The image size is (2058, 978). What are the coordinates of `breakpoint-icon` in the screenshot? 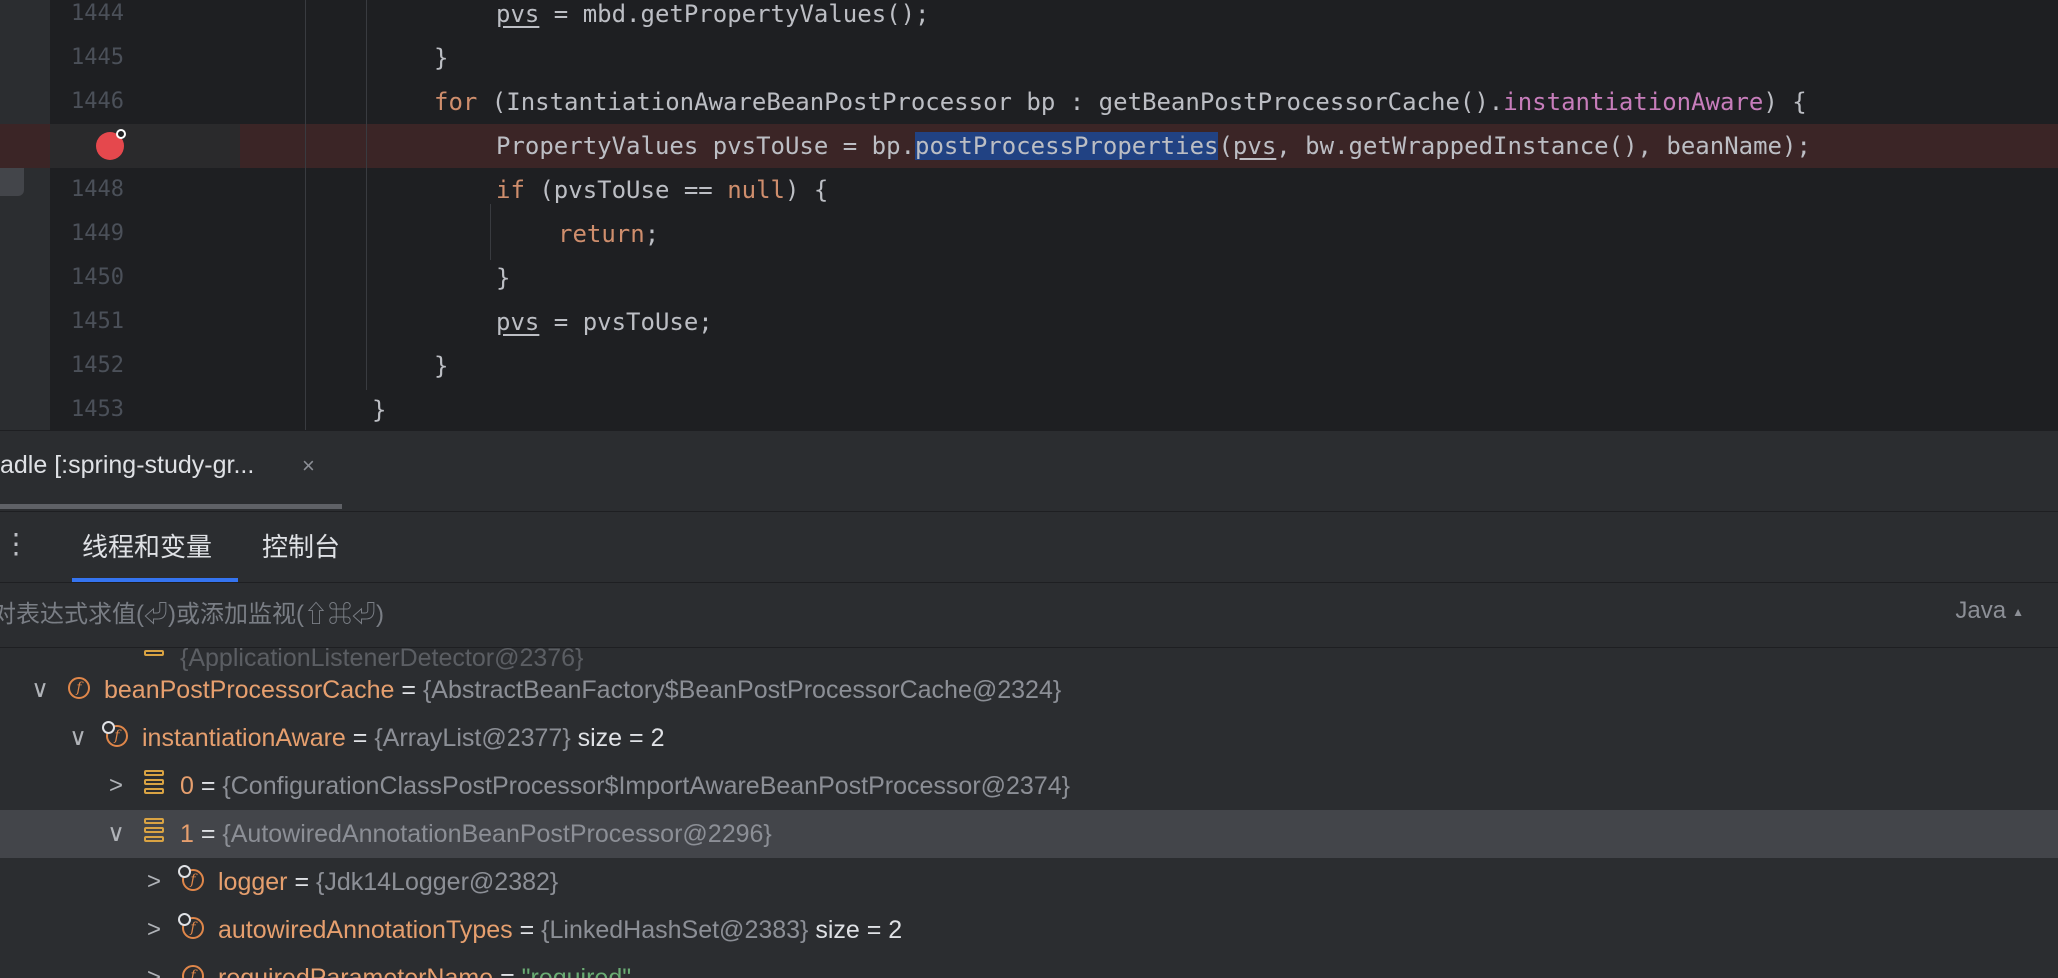 It's located at (111, 144).